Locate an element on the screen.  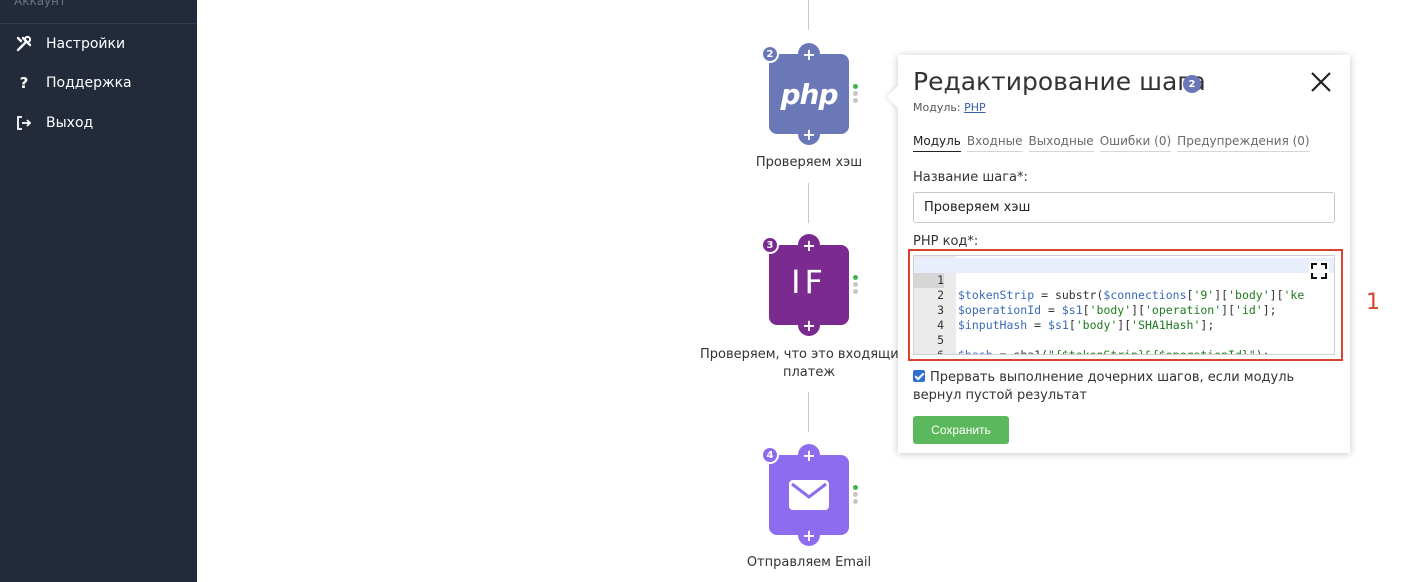
if-logo: IF is located at coordinates (809, 282).